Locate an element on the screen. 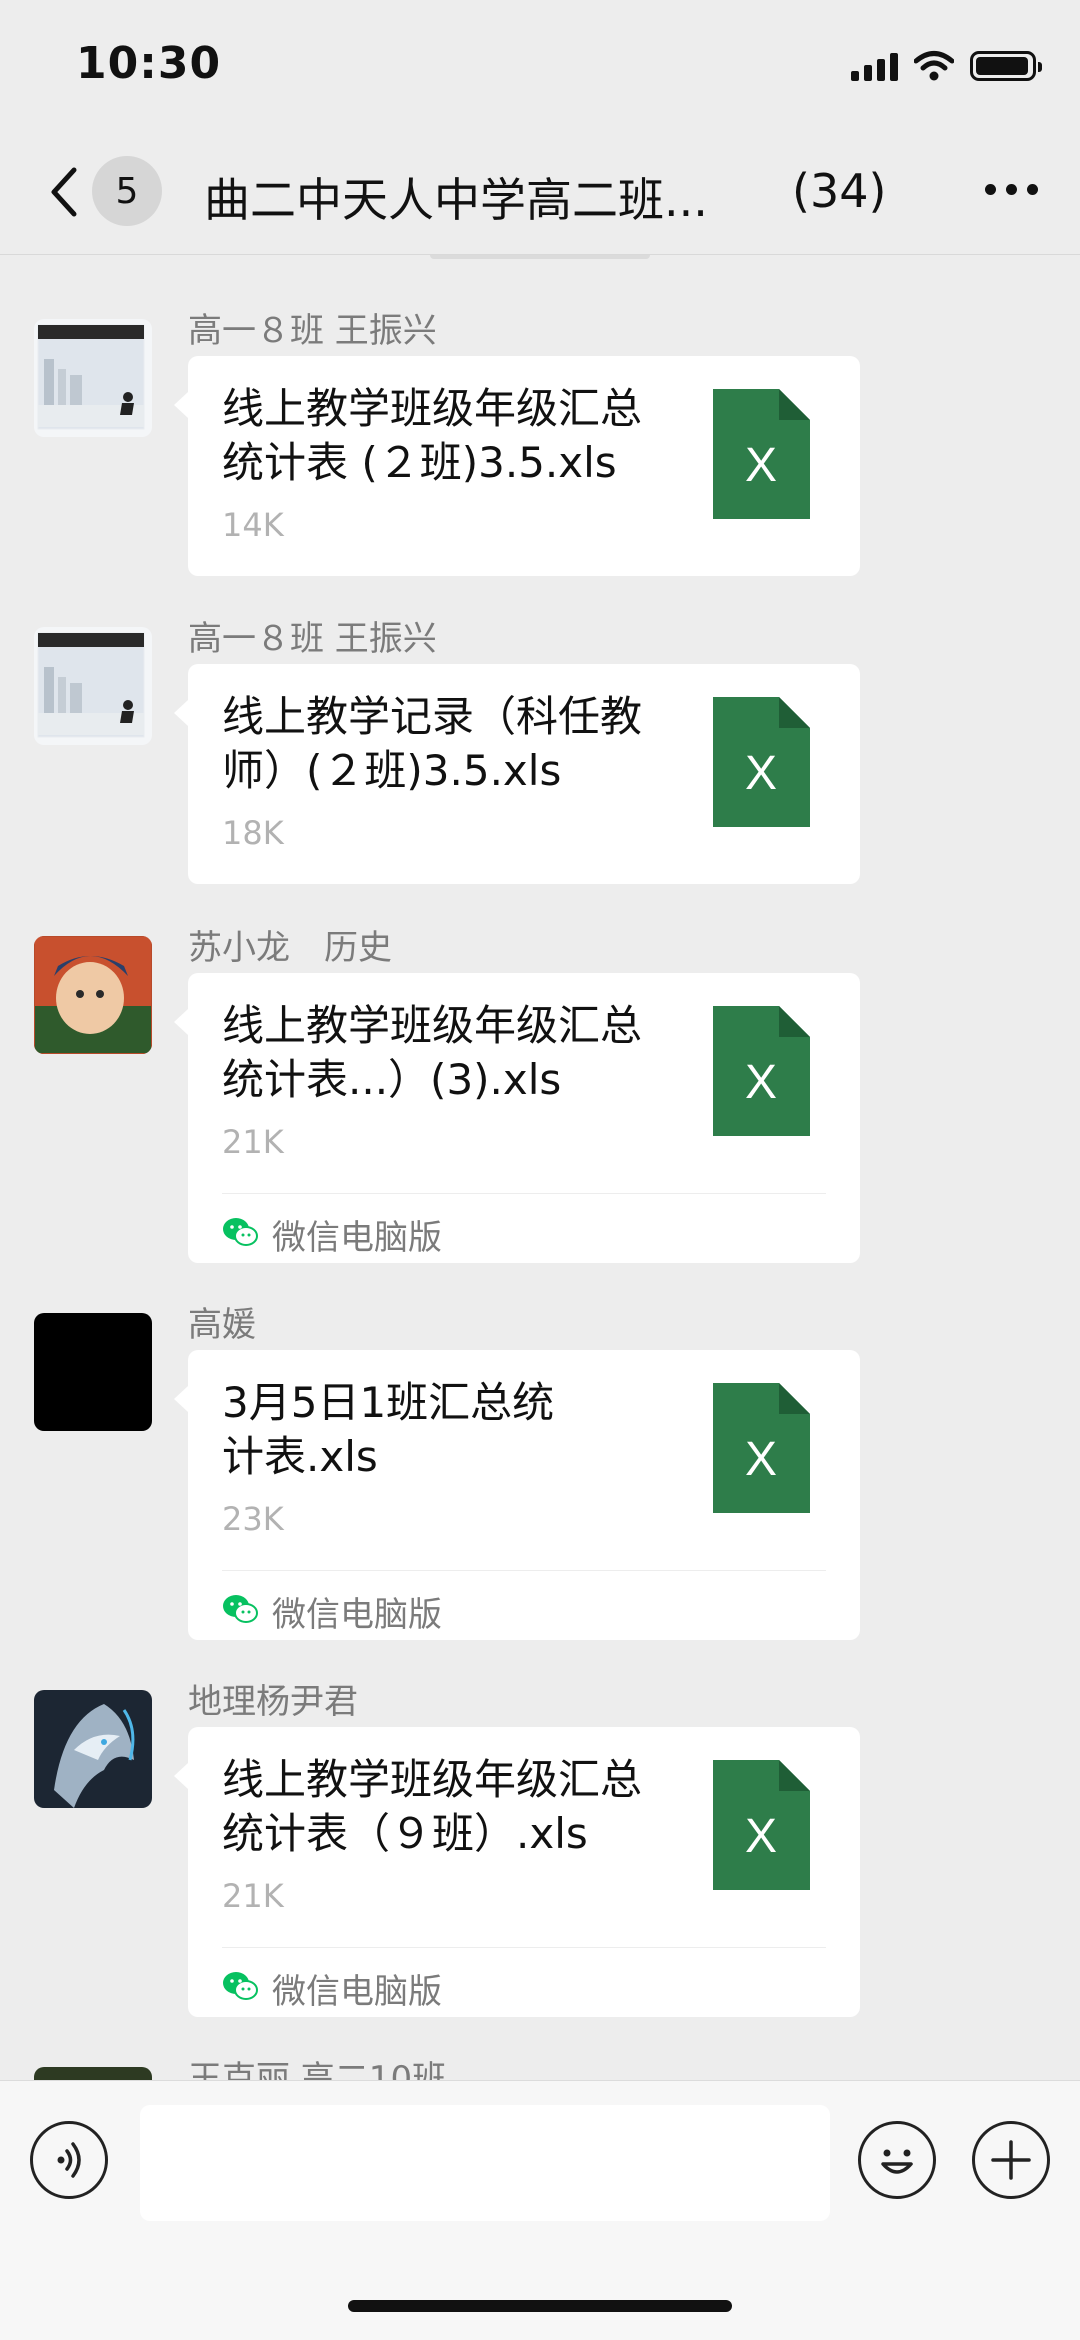 Image resolution: width=1080 pixels, height=2340 pixels. file-name: 线上教学记录（科任教师）(２班)3.5.xls is located at coordinates (432, 743).